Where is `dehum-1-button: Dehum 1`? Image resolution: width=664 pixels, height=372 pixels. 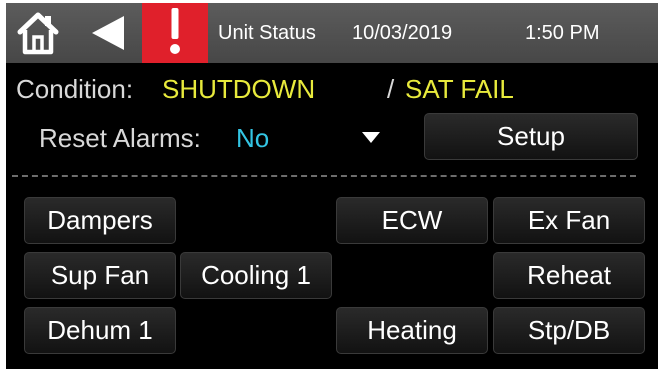
dehum-1-button: Dehum 1 is located at coordinates (100, 330).